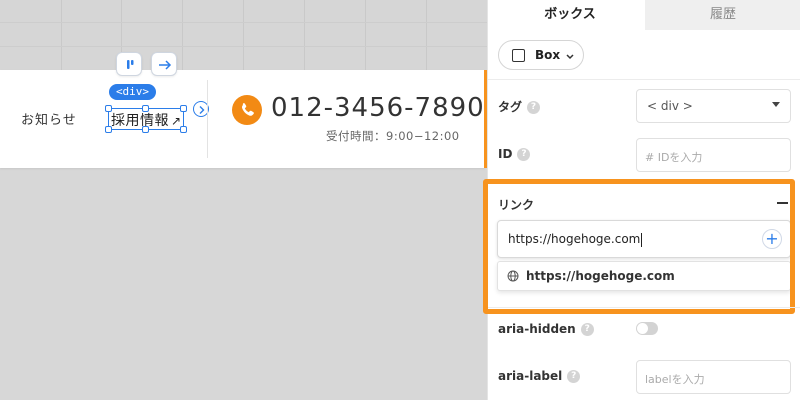 This screenshot has width=800, height=400. What do you see at coordinates (642, 328) in the screenshot?
I see `toggle-knob` at bounding box center [642, 328].